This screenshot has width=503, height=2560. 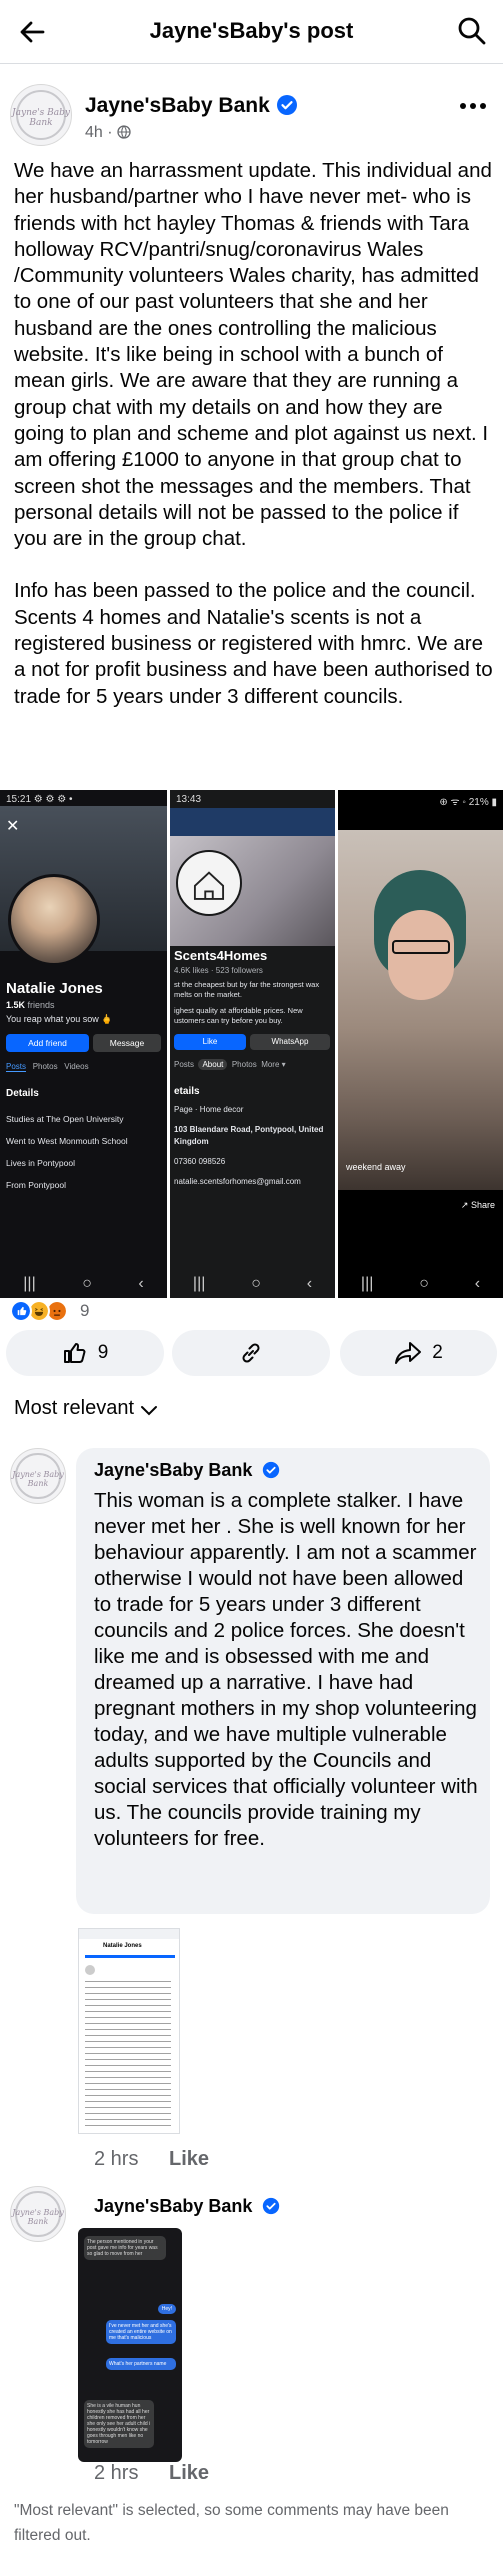 I want to click on like-button: 9, so click(x=85, y=1353).